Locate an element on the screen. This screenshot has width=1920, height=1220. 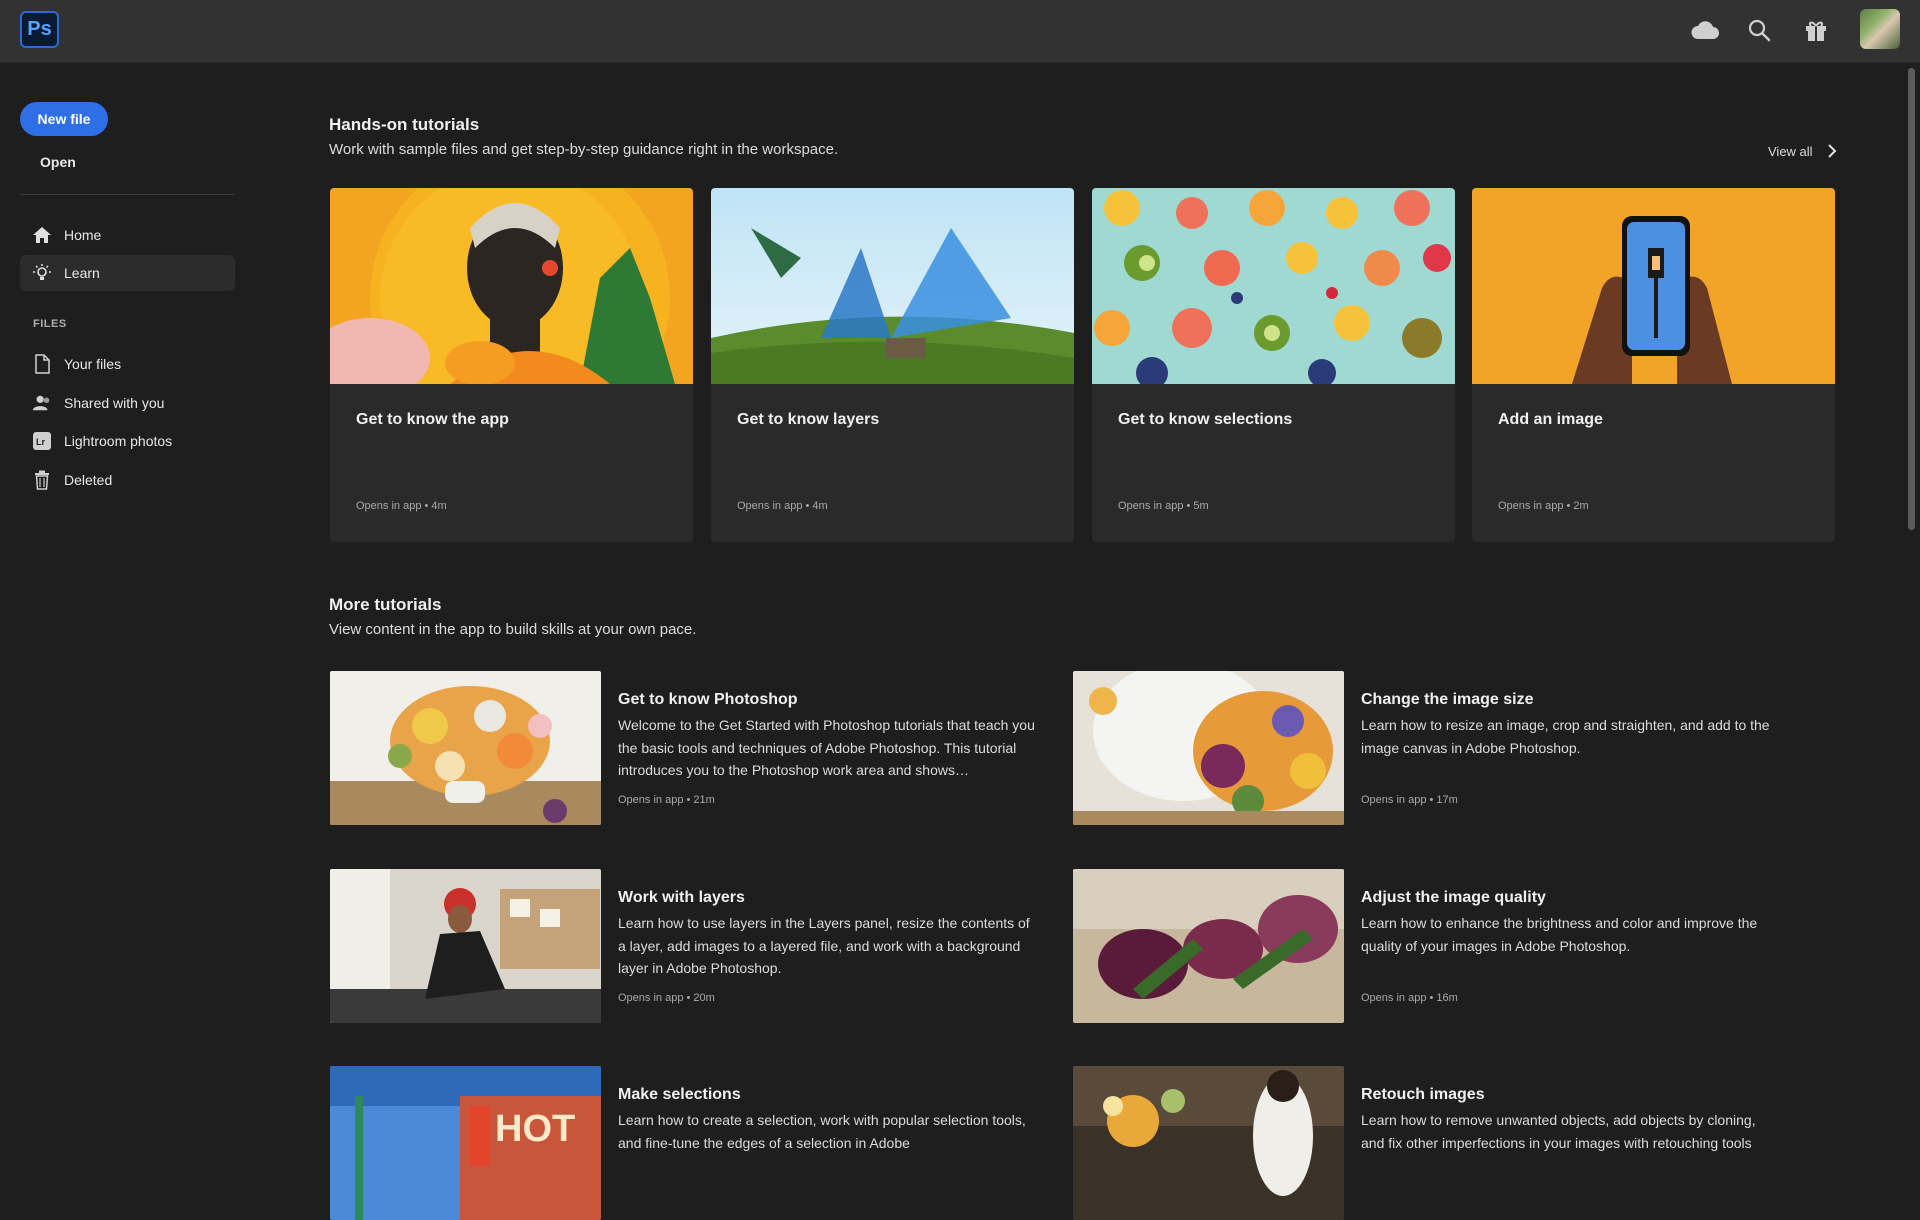
tutorial-title: Change the image size is located at coordinates (1447, 699).